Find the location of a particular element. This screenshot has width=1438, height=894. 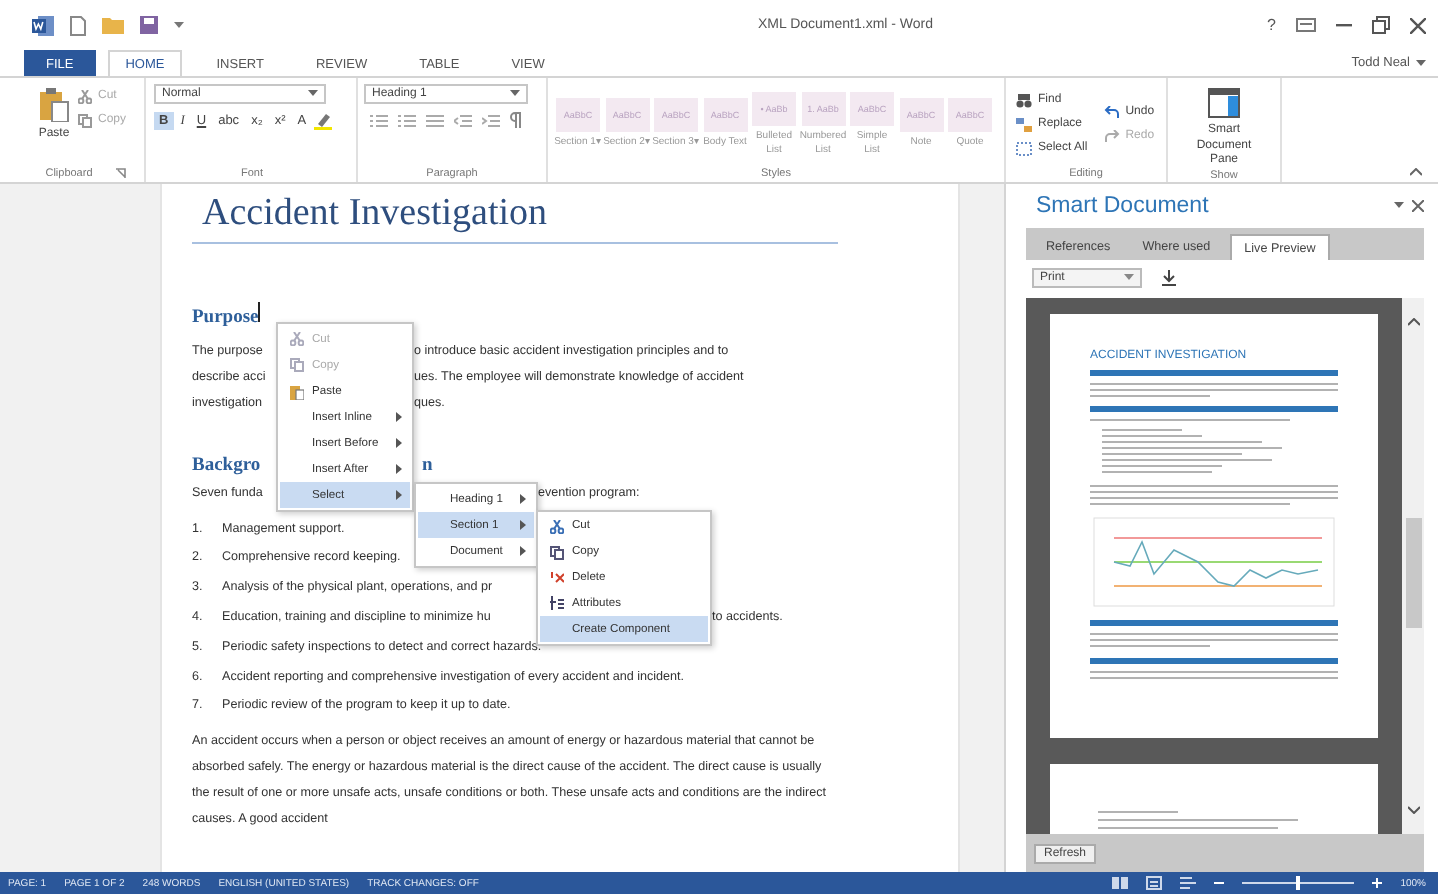

select-icon is located at coordinates (1024, 148).